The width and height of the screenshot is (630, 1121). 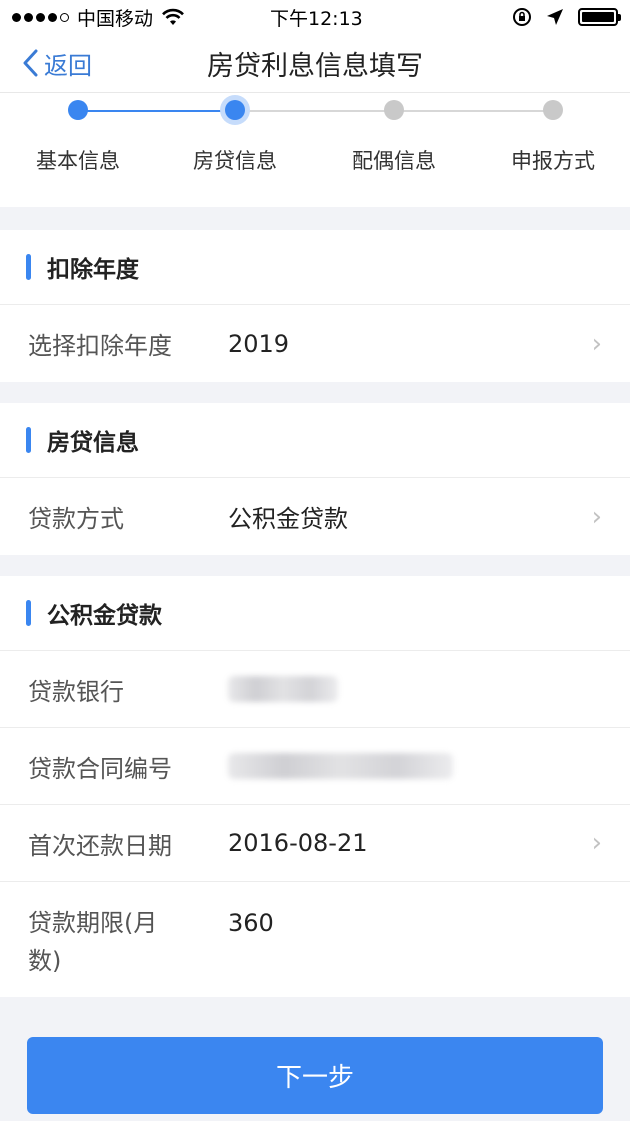 What do you see at coordinates (315, 440) in the screenshot?
I see `section-header: 房贷信息` at bounding box center [315, 440].